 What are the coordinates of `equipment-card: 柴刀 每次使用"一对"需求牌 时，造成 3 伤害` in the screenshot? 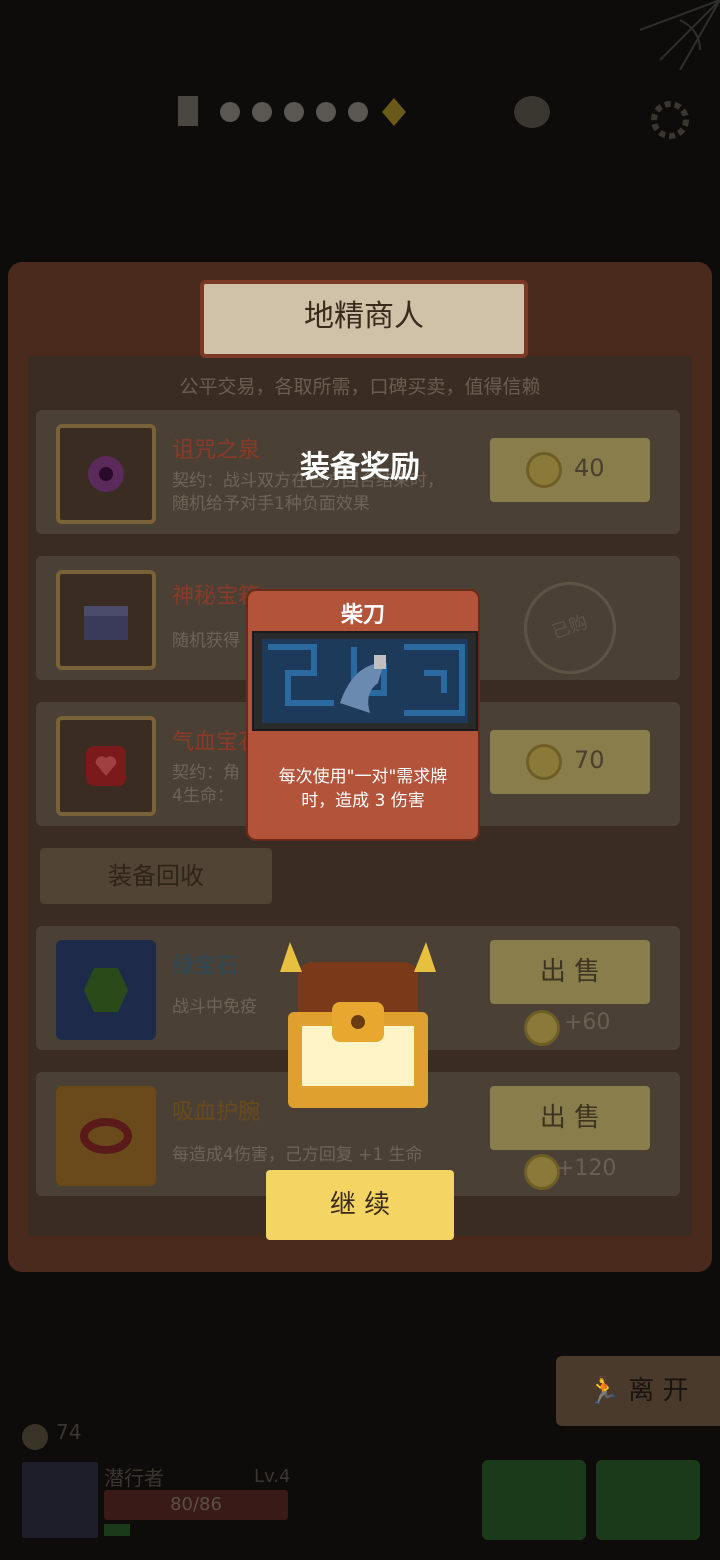 It's located at (363, 715).